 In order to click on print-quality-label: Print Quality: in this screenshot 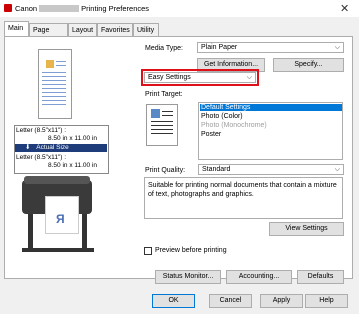, I will do `click(165, 170)`.